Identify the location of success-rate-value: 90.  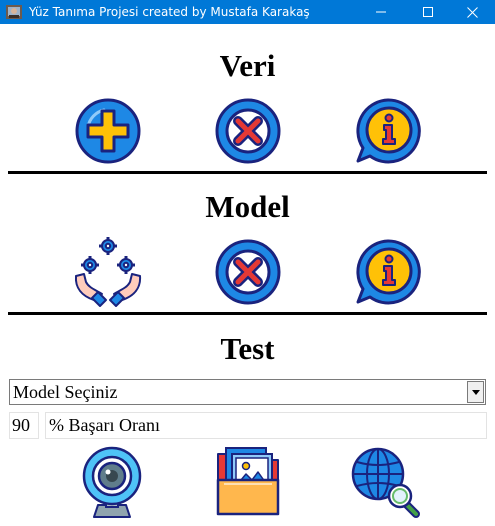
(24, 425).